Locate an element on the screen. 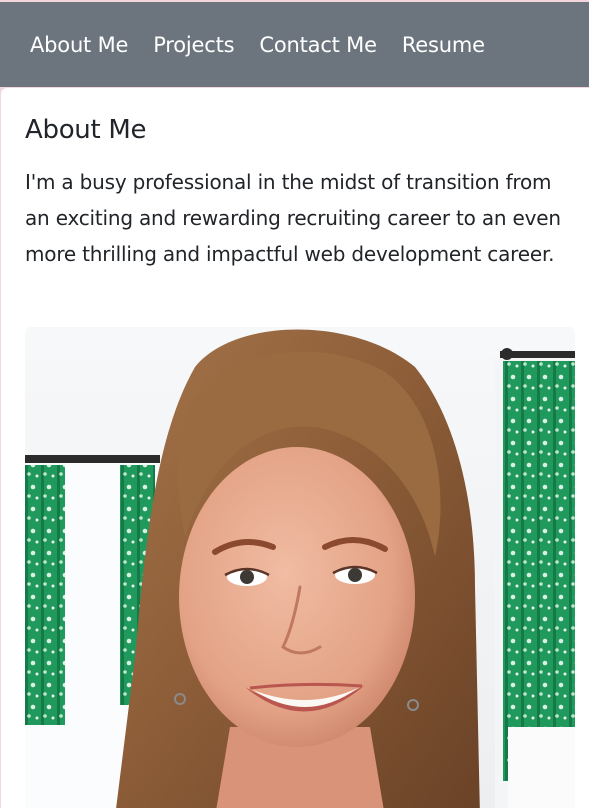 Image resolution: width=589 pixels, height=808 pixels. navbar: About Me Projects Contact Me Resume is located at coordinates (294, 44).